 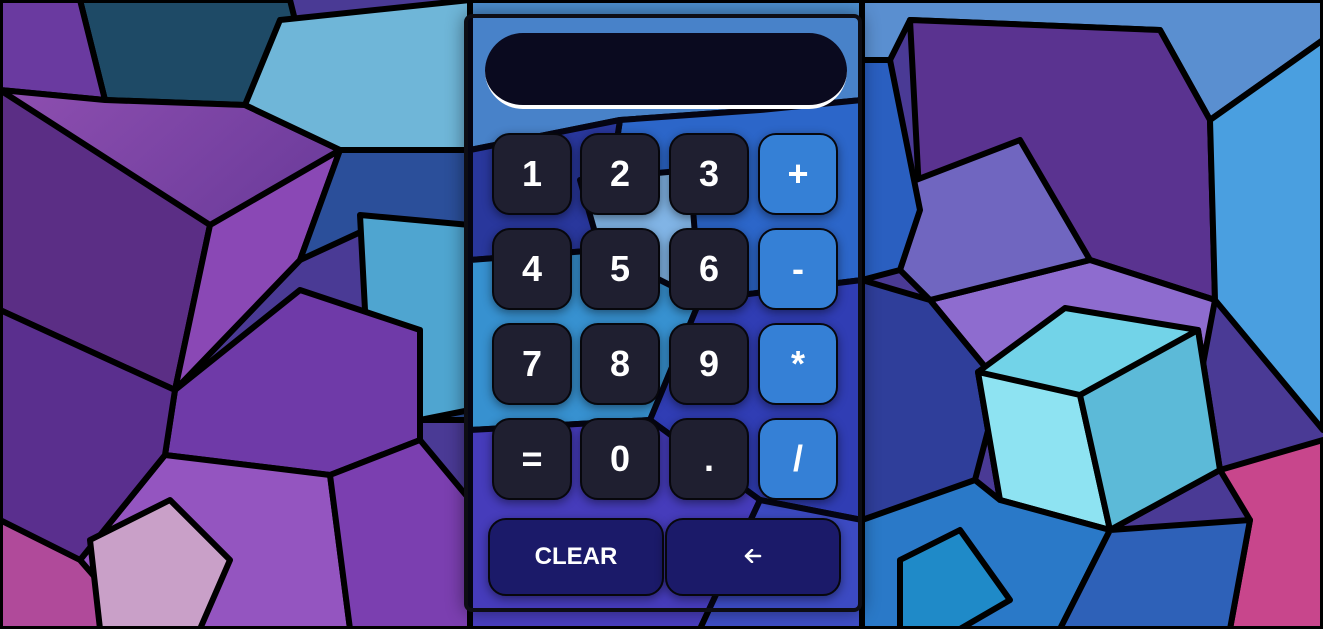 What do you see at coordinates (798, 174) in the screenshot?
I see `key-plus: +` at bounding box center [798, 174].